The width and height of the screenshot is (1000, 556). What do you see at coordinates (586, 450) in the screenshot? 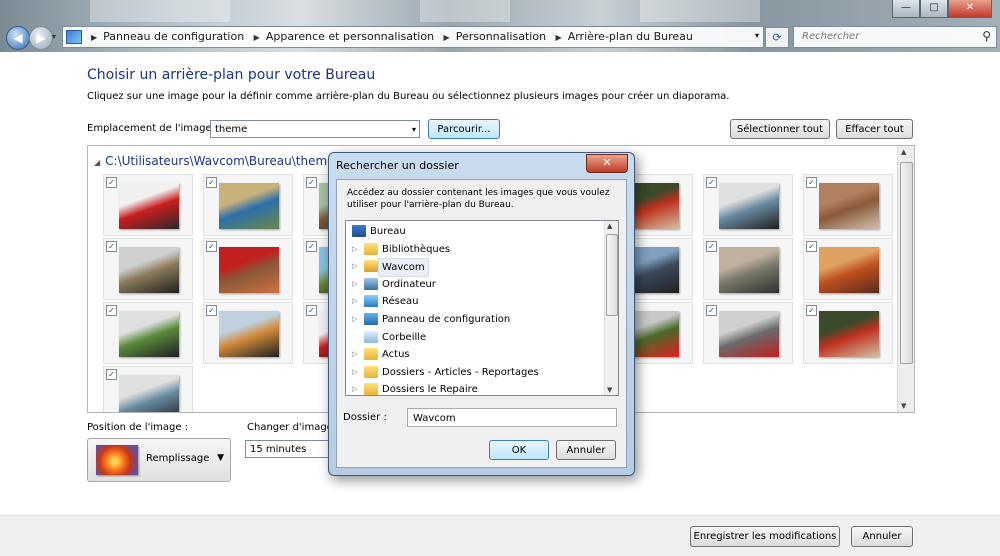
I see `dialog-cancel-button: Annuler` at bounding box center [586, 450].